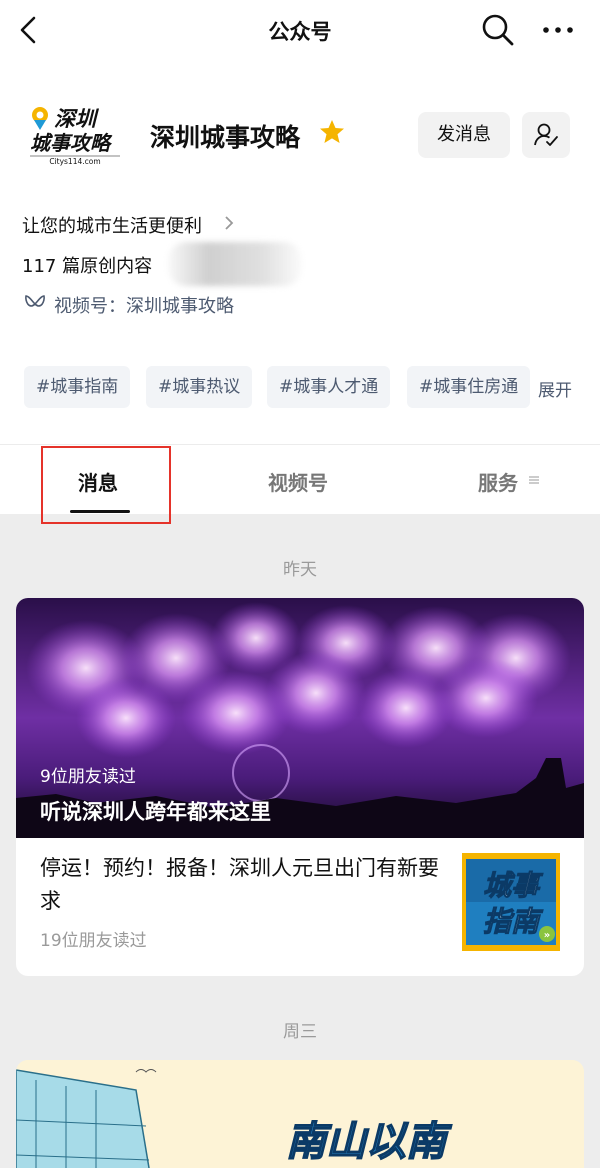 The width and height of the screenshot is (600, 1168). I want to click on nav-bar: 公众号, so click(300, 31).